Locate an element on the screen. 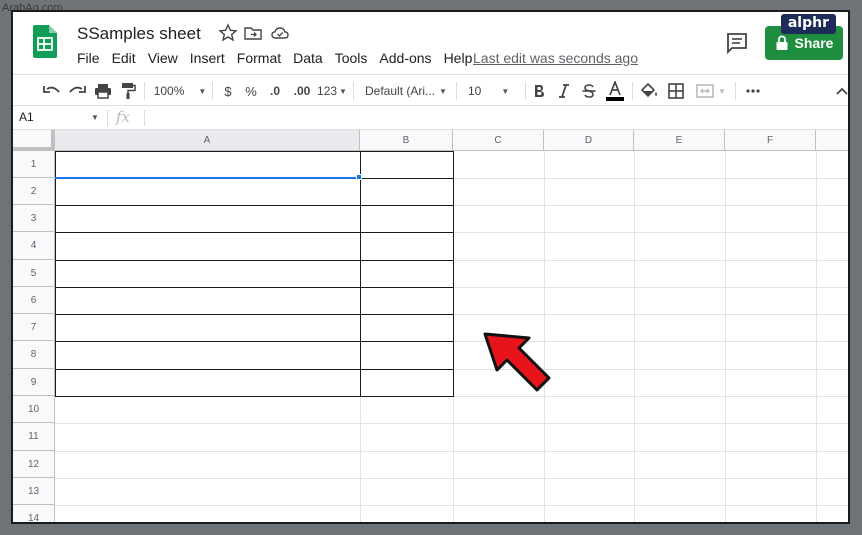  paint-format-icon is located at coordinates (129, 91).